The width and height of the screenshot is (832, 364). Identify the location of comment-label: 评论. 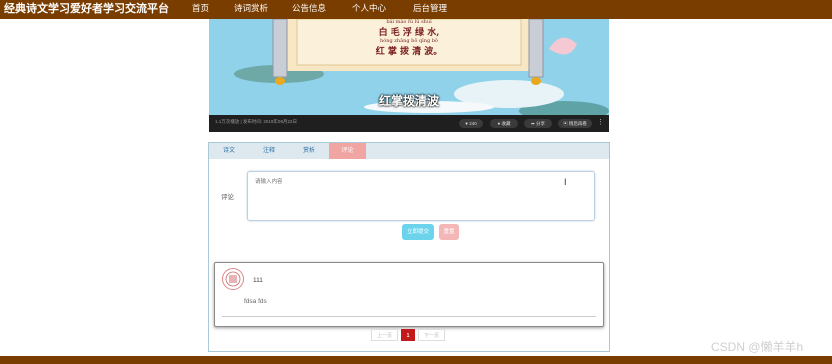
(227, 197).